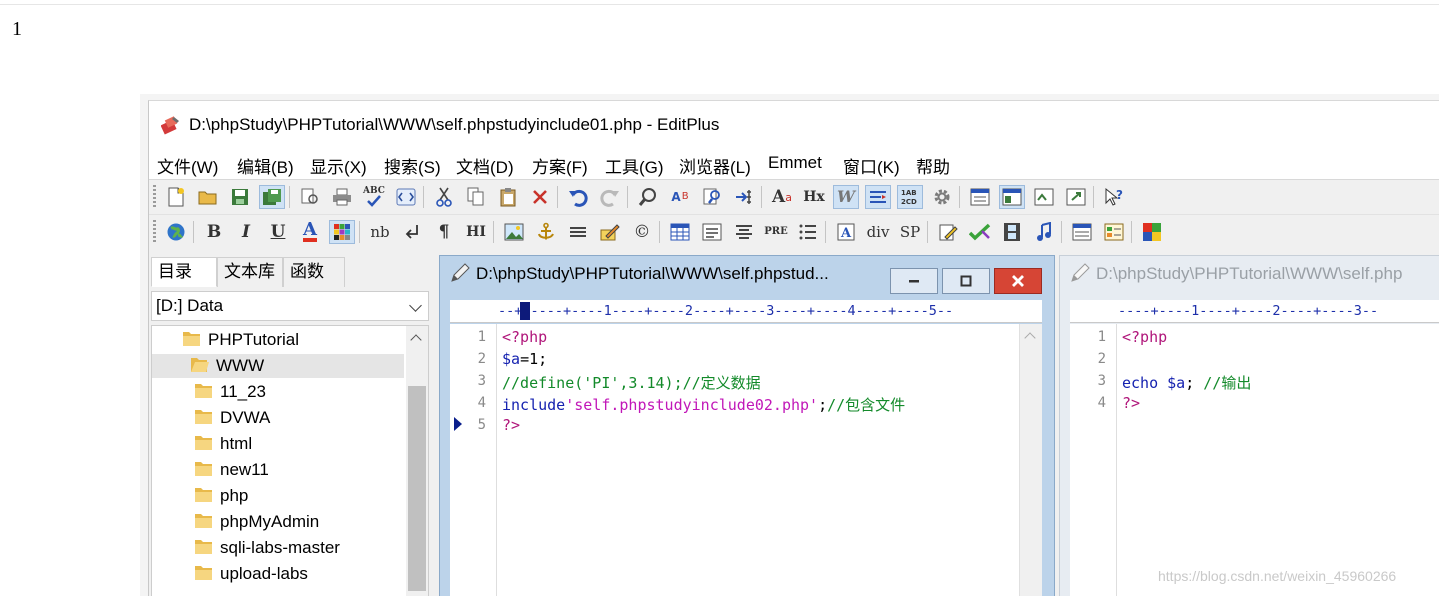 This screenshot has height=596, width=1439. I want to click on menu-edit: 编辑(B), so click(265, 165).